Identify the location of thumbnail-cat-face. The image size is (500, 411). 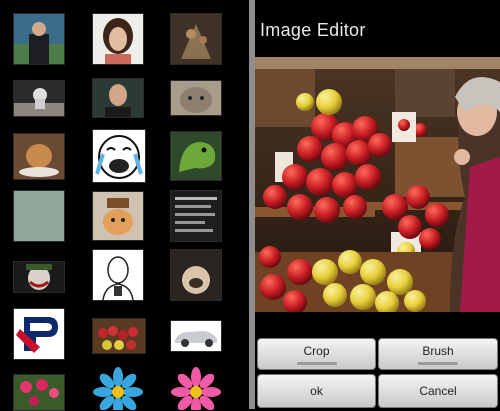
(196, 98).